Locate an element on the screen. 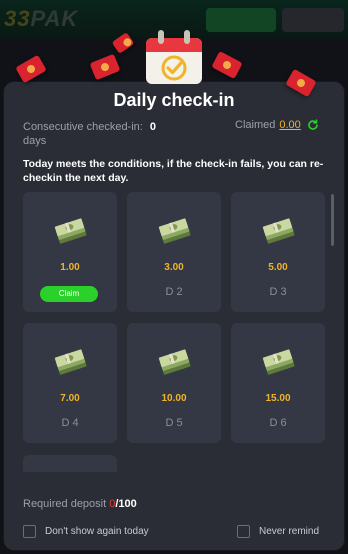 The width and height of the screenshot is (348, 554). day-amount: 15.00 is located at coordinates (278, 398).